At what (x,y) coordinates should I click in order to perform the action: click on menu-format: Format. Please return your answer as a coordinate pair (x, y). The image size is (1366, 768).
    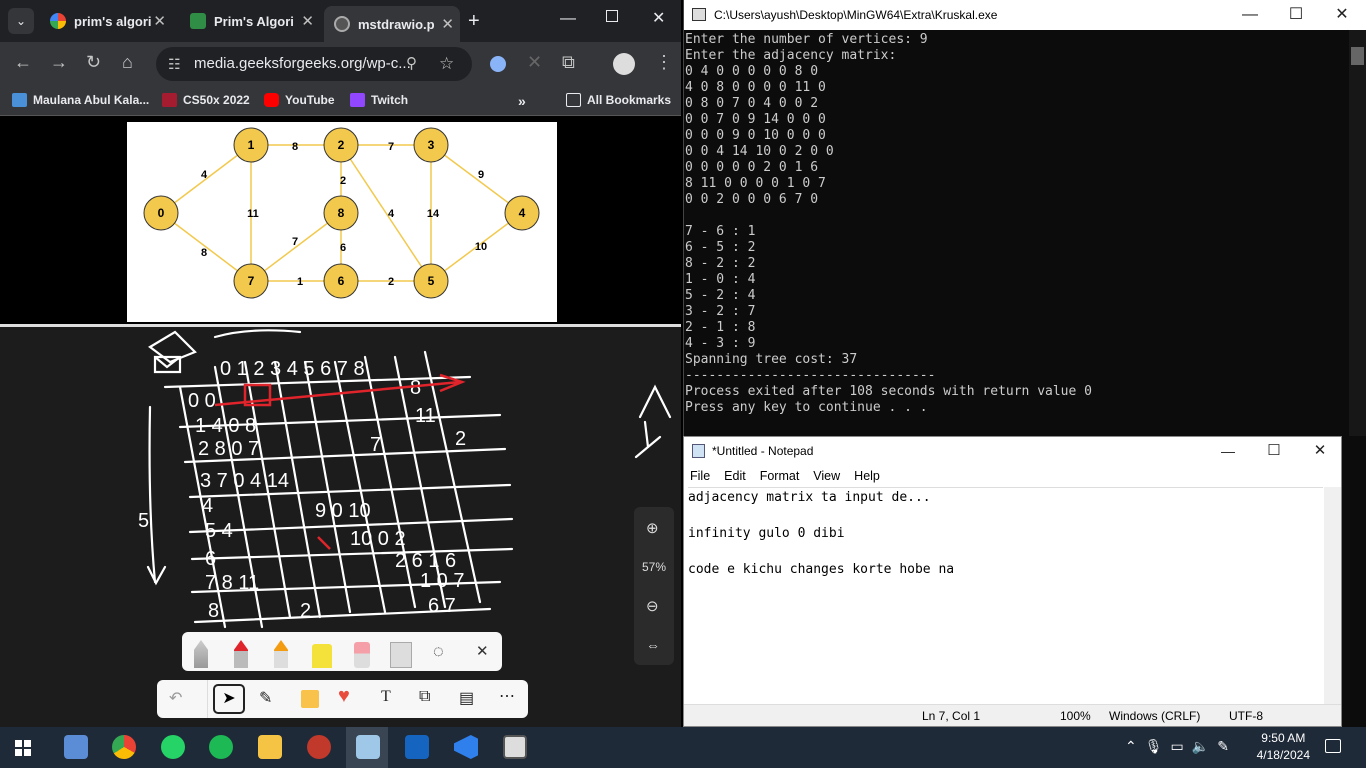
    Looking at the image, I should click on (780, 476).